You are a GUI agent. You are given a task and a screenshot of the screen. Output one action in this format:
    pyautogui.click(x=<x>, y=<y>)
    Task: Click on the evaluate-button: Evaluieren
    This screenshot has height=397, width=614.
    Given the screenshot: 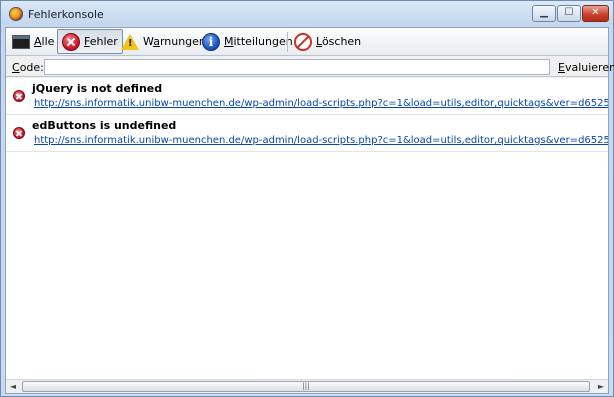 What is the action you would take?
    pyautogui.click(x=586, y=67)
    